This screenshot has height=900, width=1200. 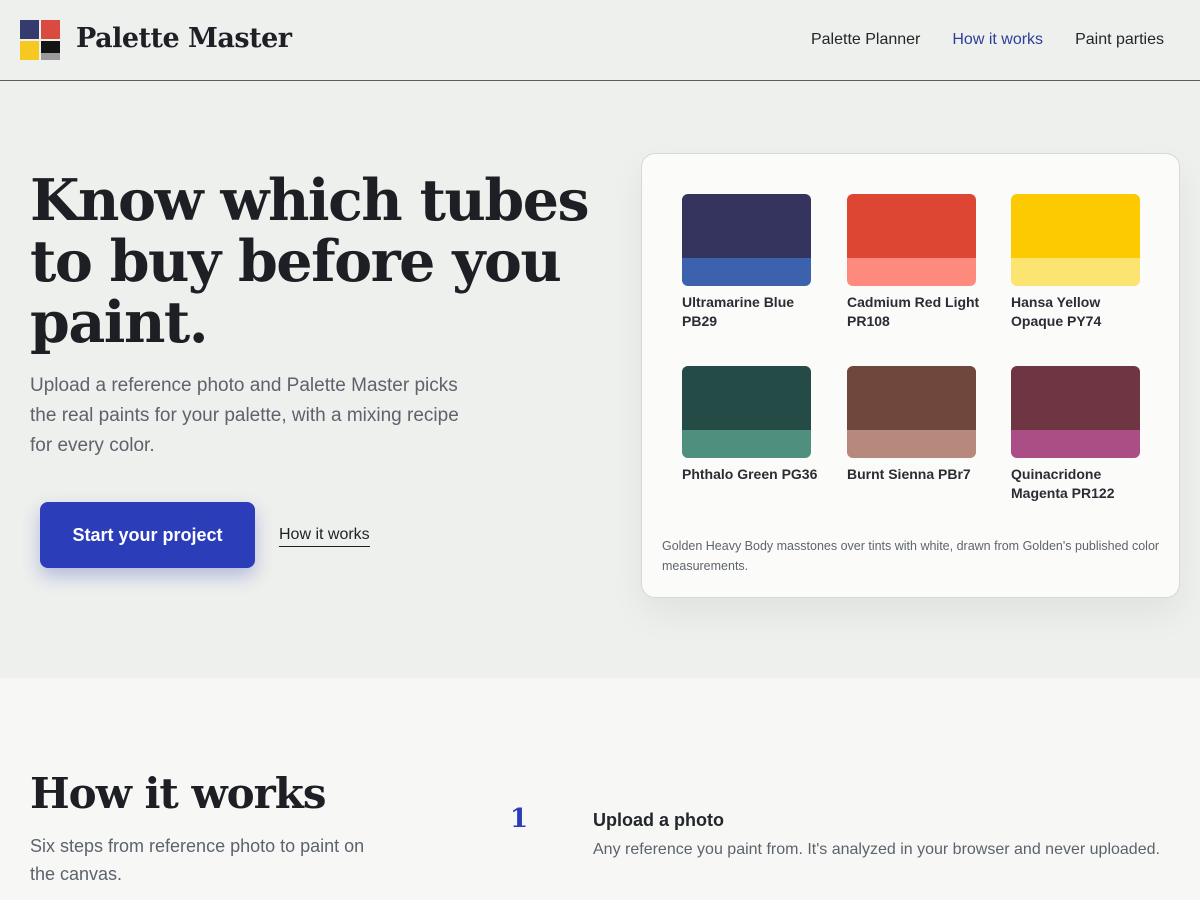 I want to click on nav-palette-planner: Palette Planner, so click(x=865, y=40).